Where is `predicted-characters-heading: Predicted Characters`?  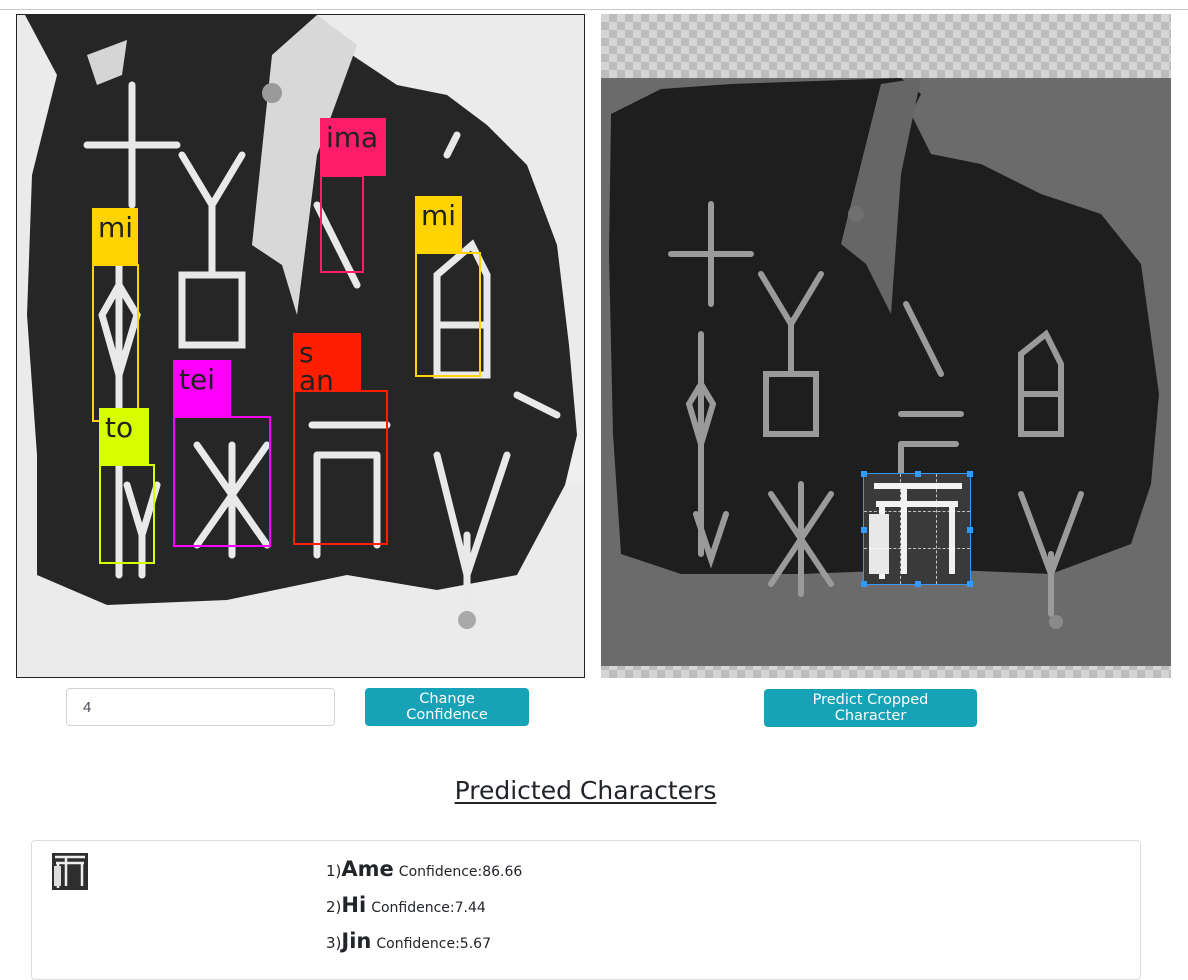
predicted-characters-heading: Predicted Characters is located at coordinates (585, 790).